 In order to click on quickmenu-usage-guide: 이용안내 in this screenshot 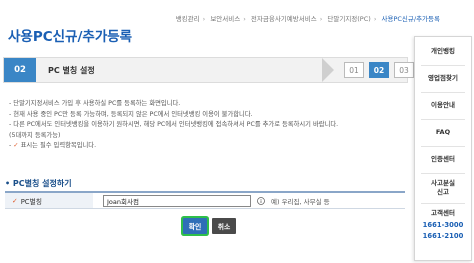, I will do `click(443, 105)`.